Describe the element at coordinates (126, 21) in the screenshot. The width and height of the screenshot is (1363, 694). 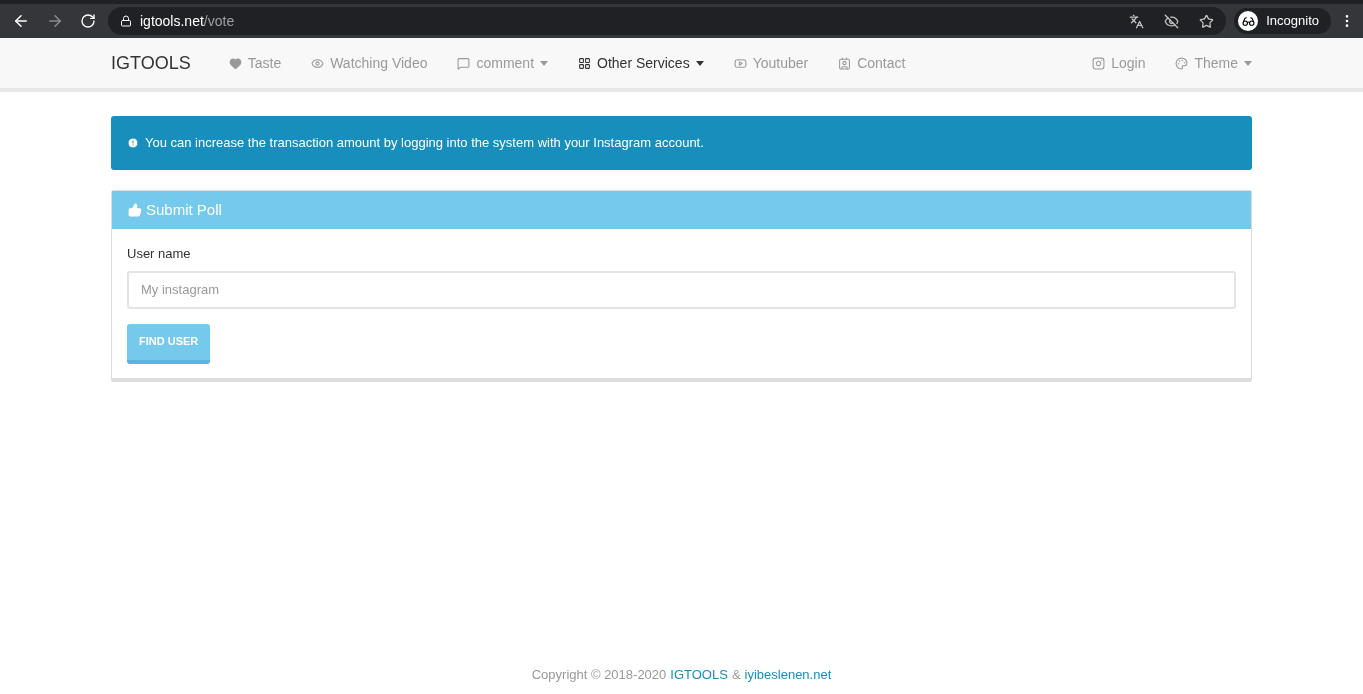
I see `lock-icon` at that location.